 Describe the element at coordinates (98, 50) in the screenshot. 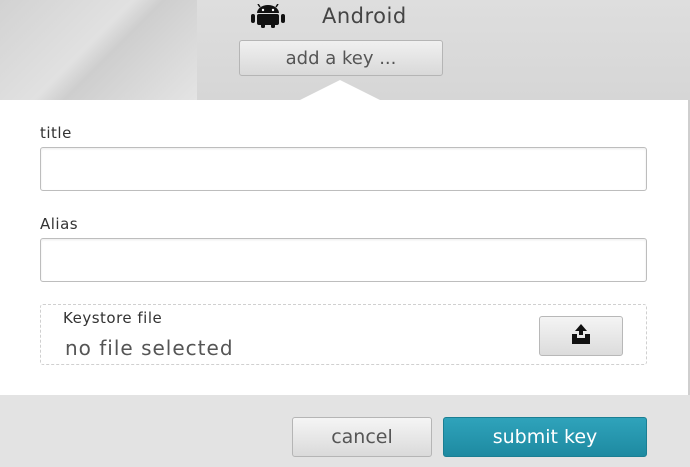

I see `header-left-panel` at that location.